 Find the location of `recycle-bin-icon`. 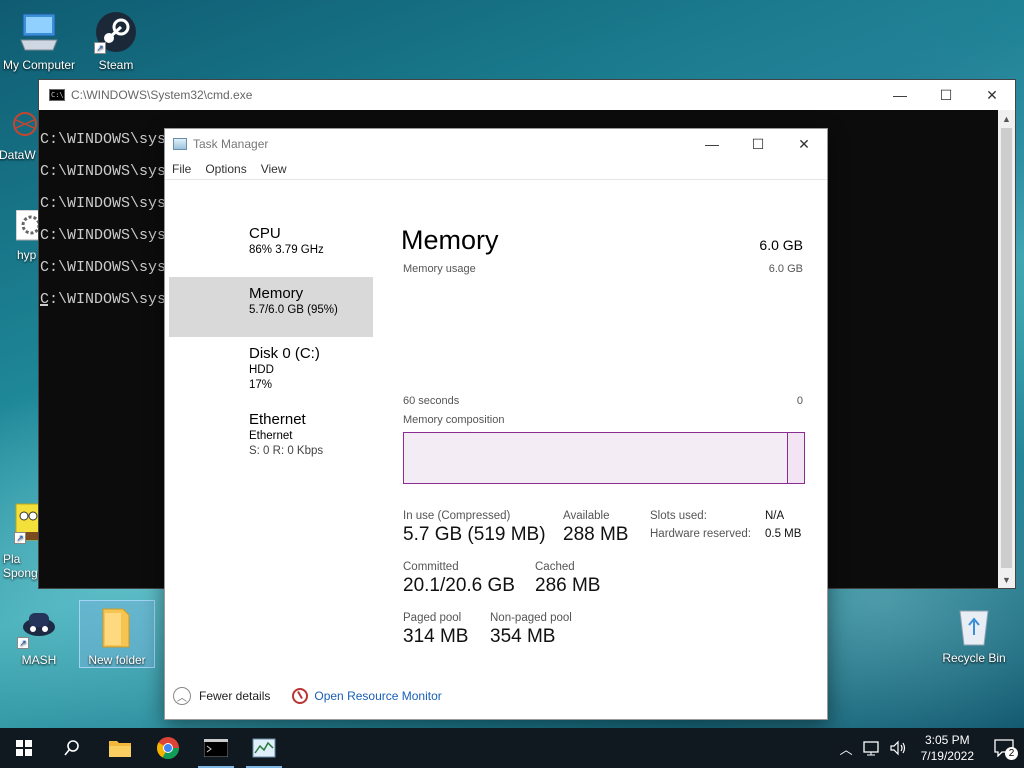

recycle-bin-icon is located at coordinates (974, 625).